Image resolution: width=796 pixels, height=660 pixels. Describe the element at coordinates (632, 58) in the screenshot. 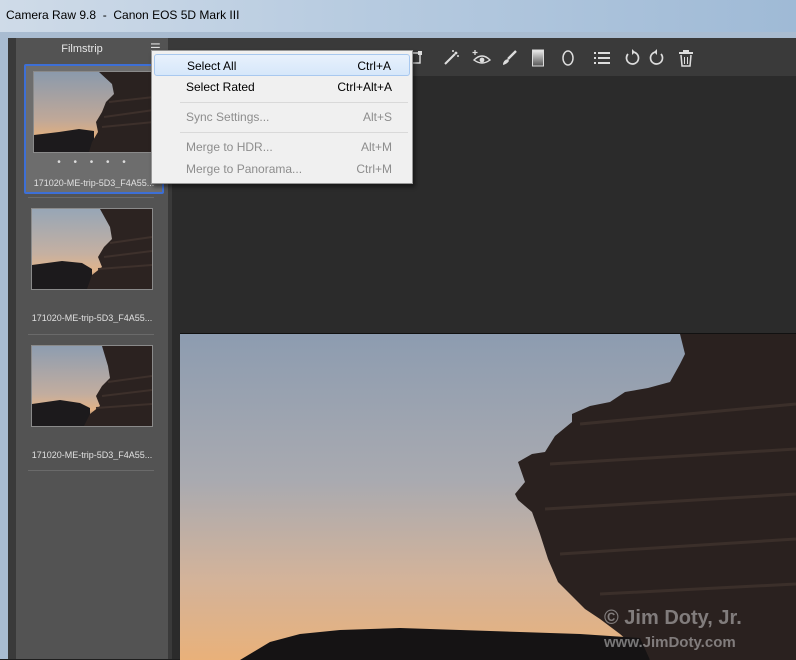

I see `rotate-left-icon` at that location.